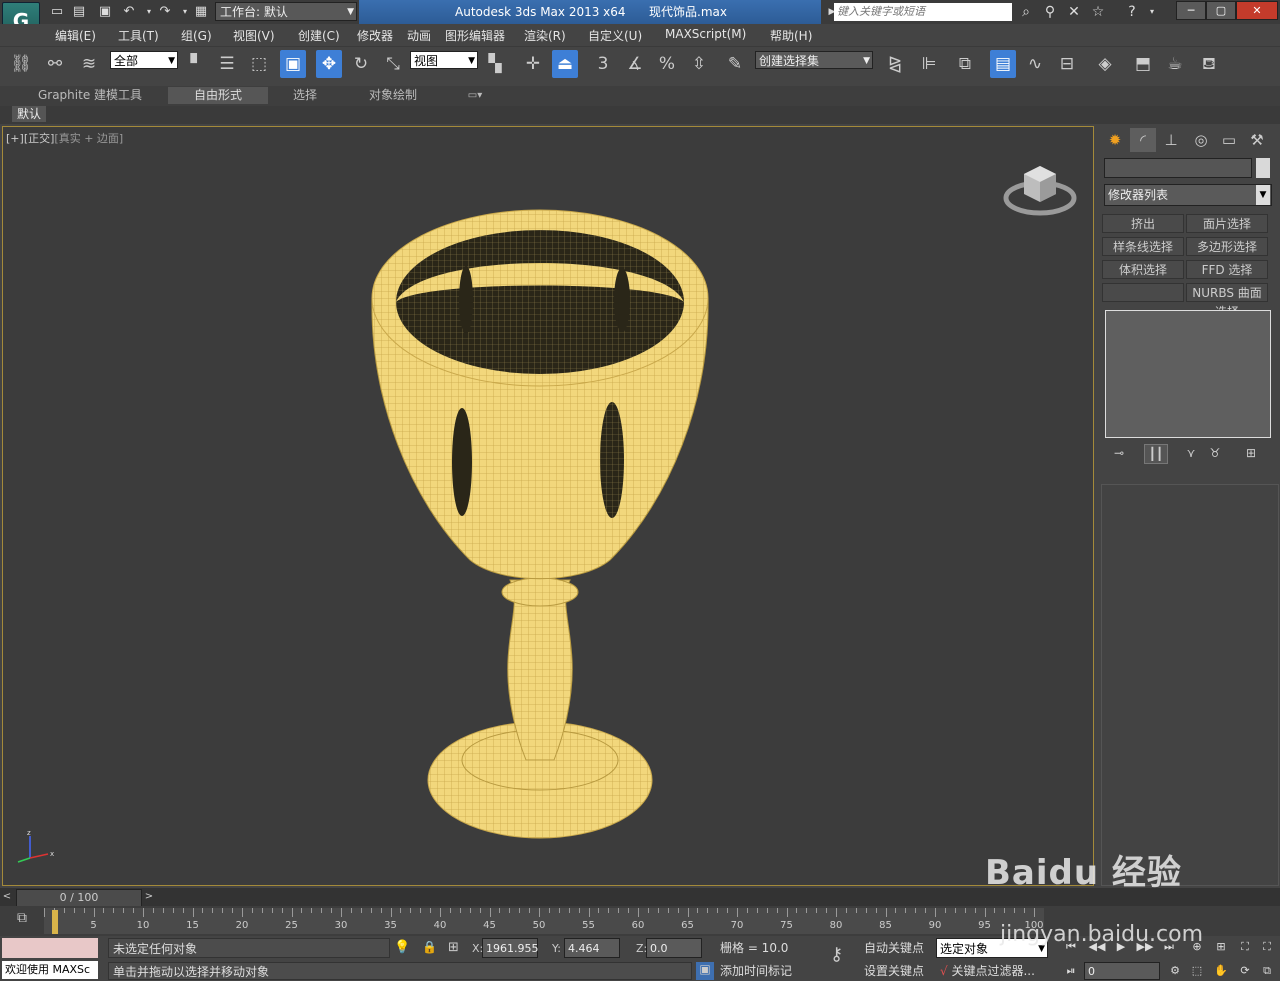 The width and height of the screenshot is (1280, 981). Describe the element at coordinates (615, 35) in the screenshot. I see `menu-customize: 自定义(U)` at that location.